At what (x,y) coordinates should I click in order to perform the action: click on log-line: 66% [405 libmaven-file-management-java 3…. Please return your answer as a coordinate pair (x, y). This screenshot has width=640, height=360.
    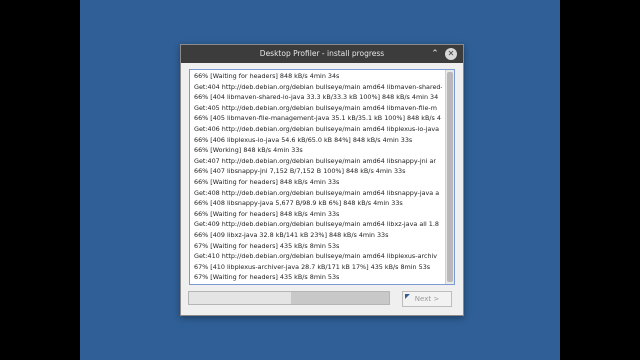
    Looking at the image, I should click on (317, 118).